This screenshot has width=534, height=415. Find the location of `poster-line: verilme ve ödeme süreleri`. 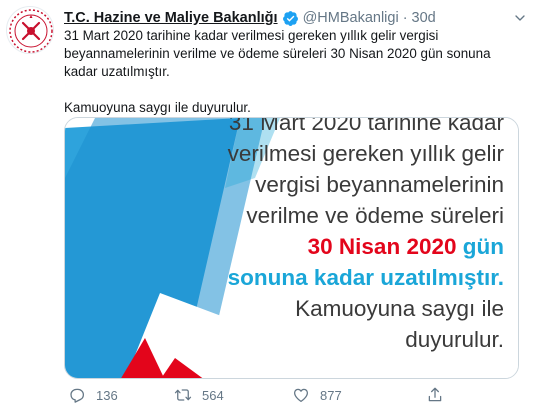

poster-line: verilme ve ödeme süreleri is located at coordinates (375, 215).